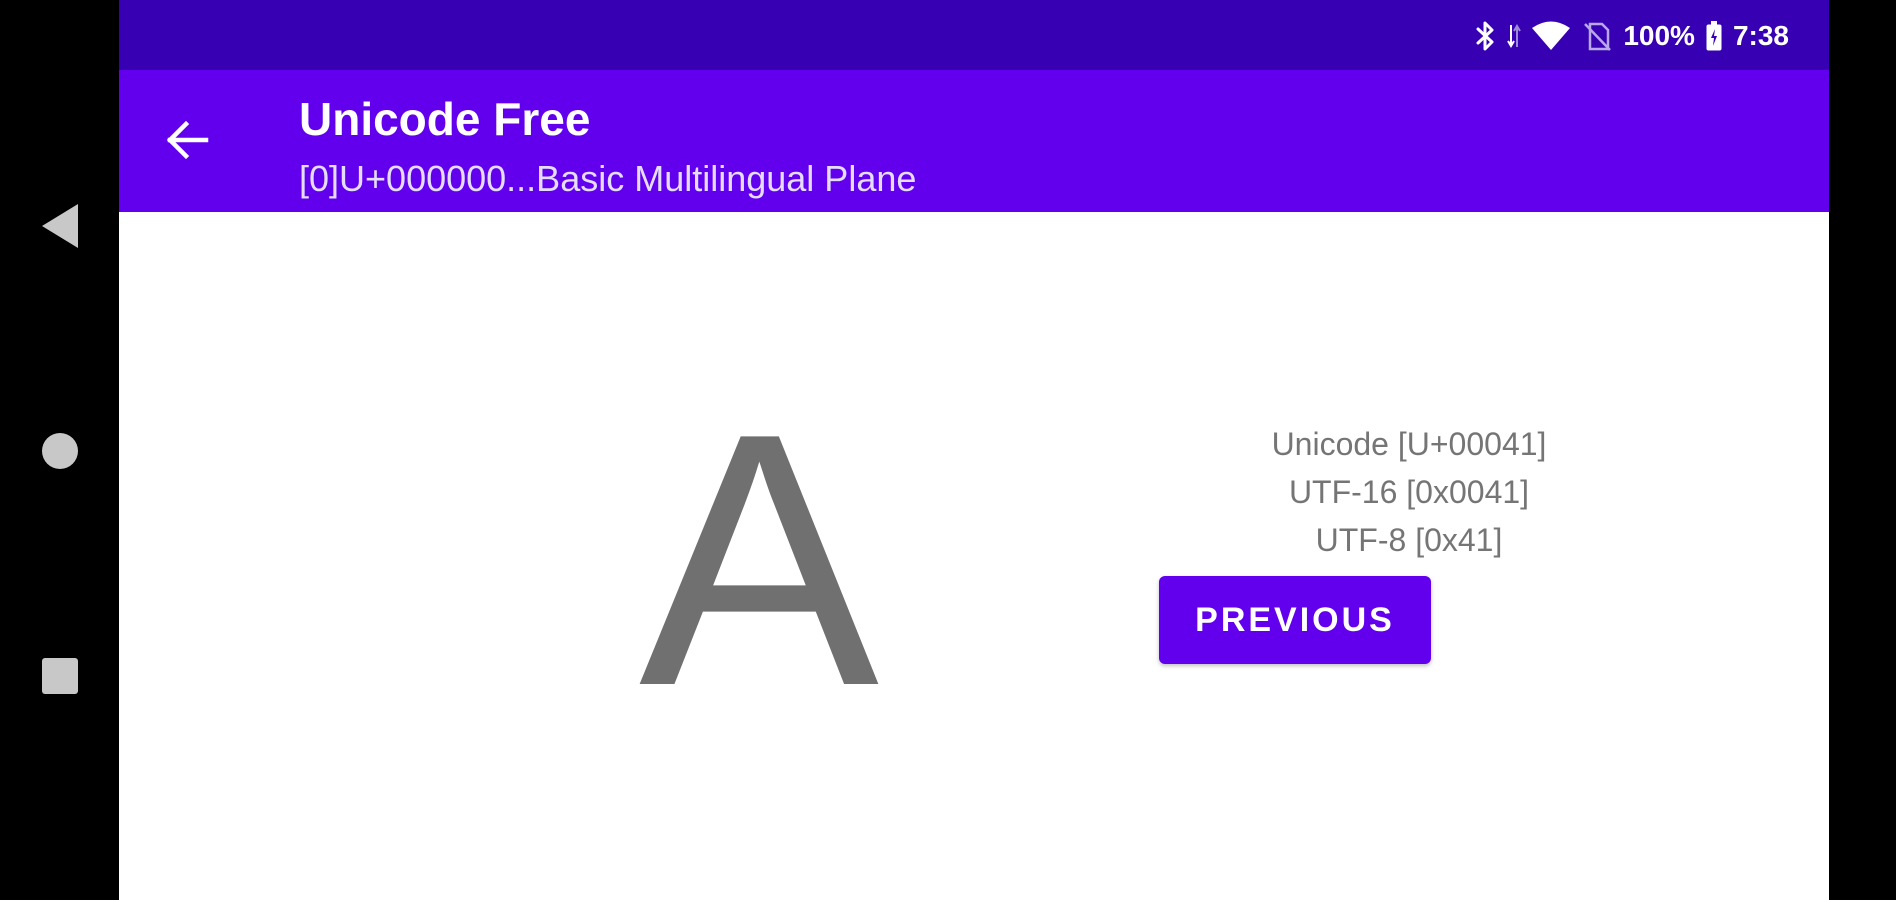 This screenshot has height=900, width=1896. I want to click on nav-home-button, so click(60, 451).